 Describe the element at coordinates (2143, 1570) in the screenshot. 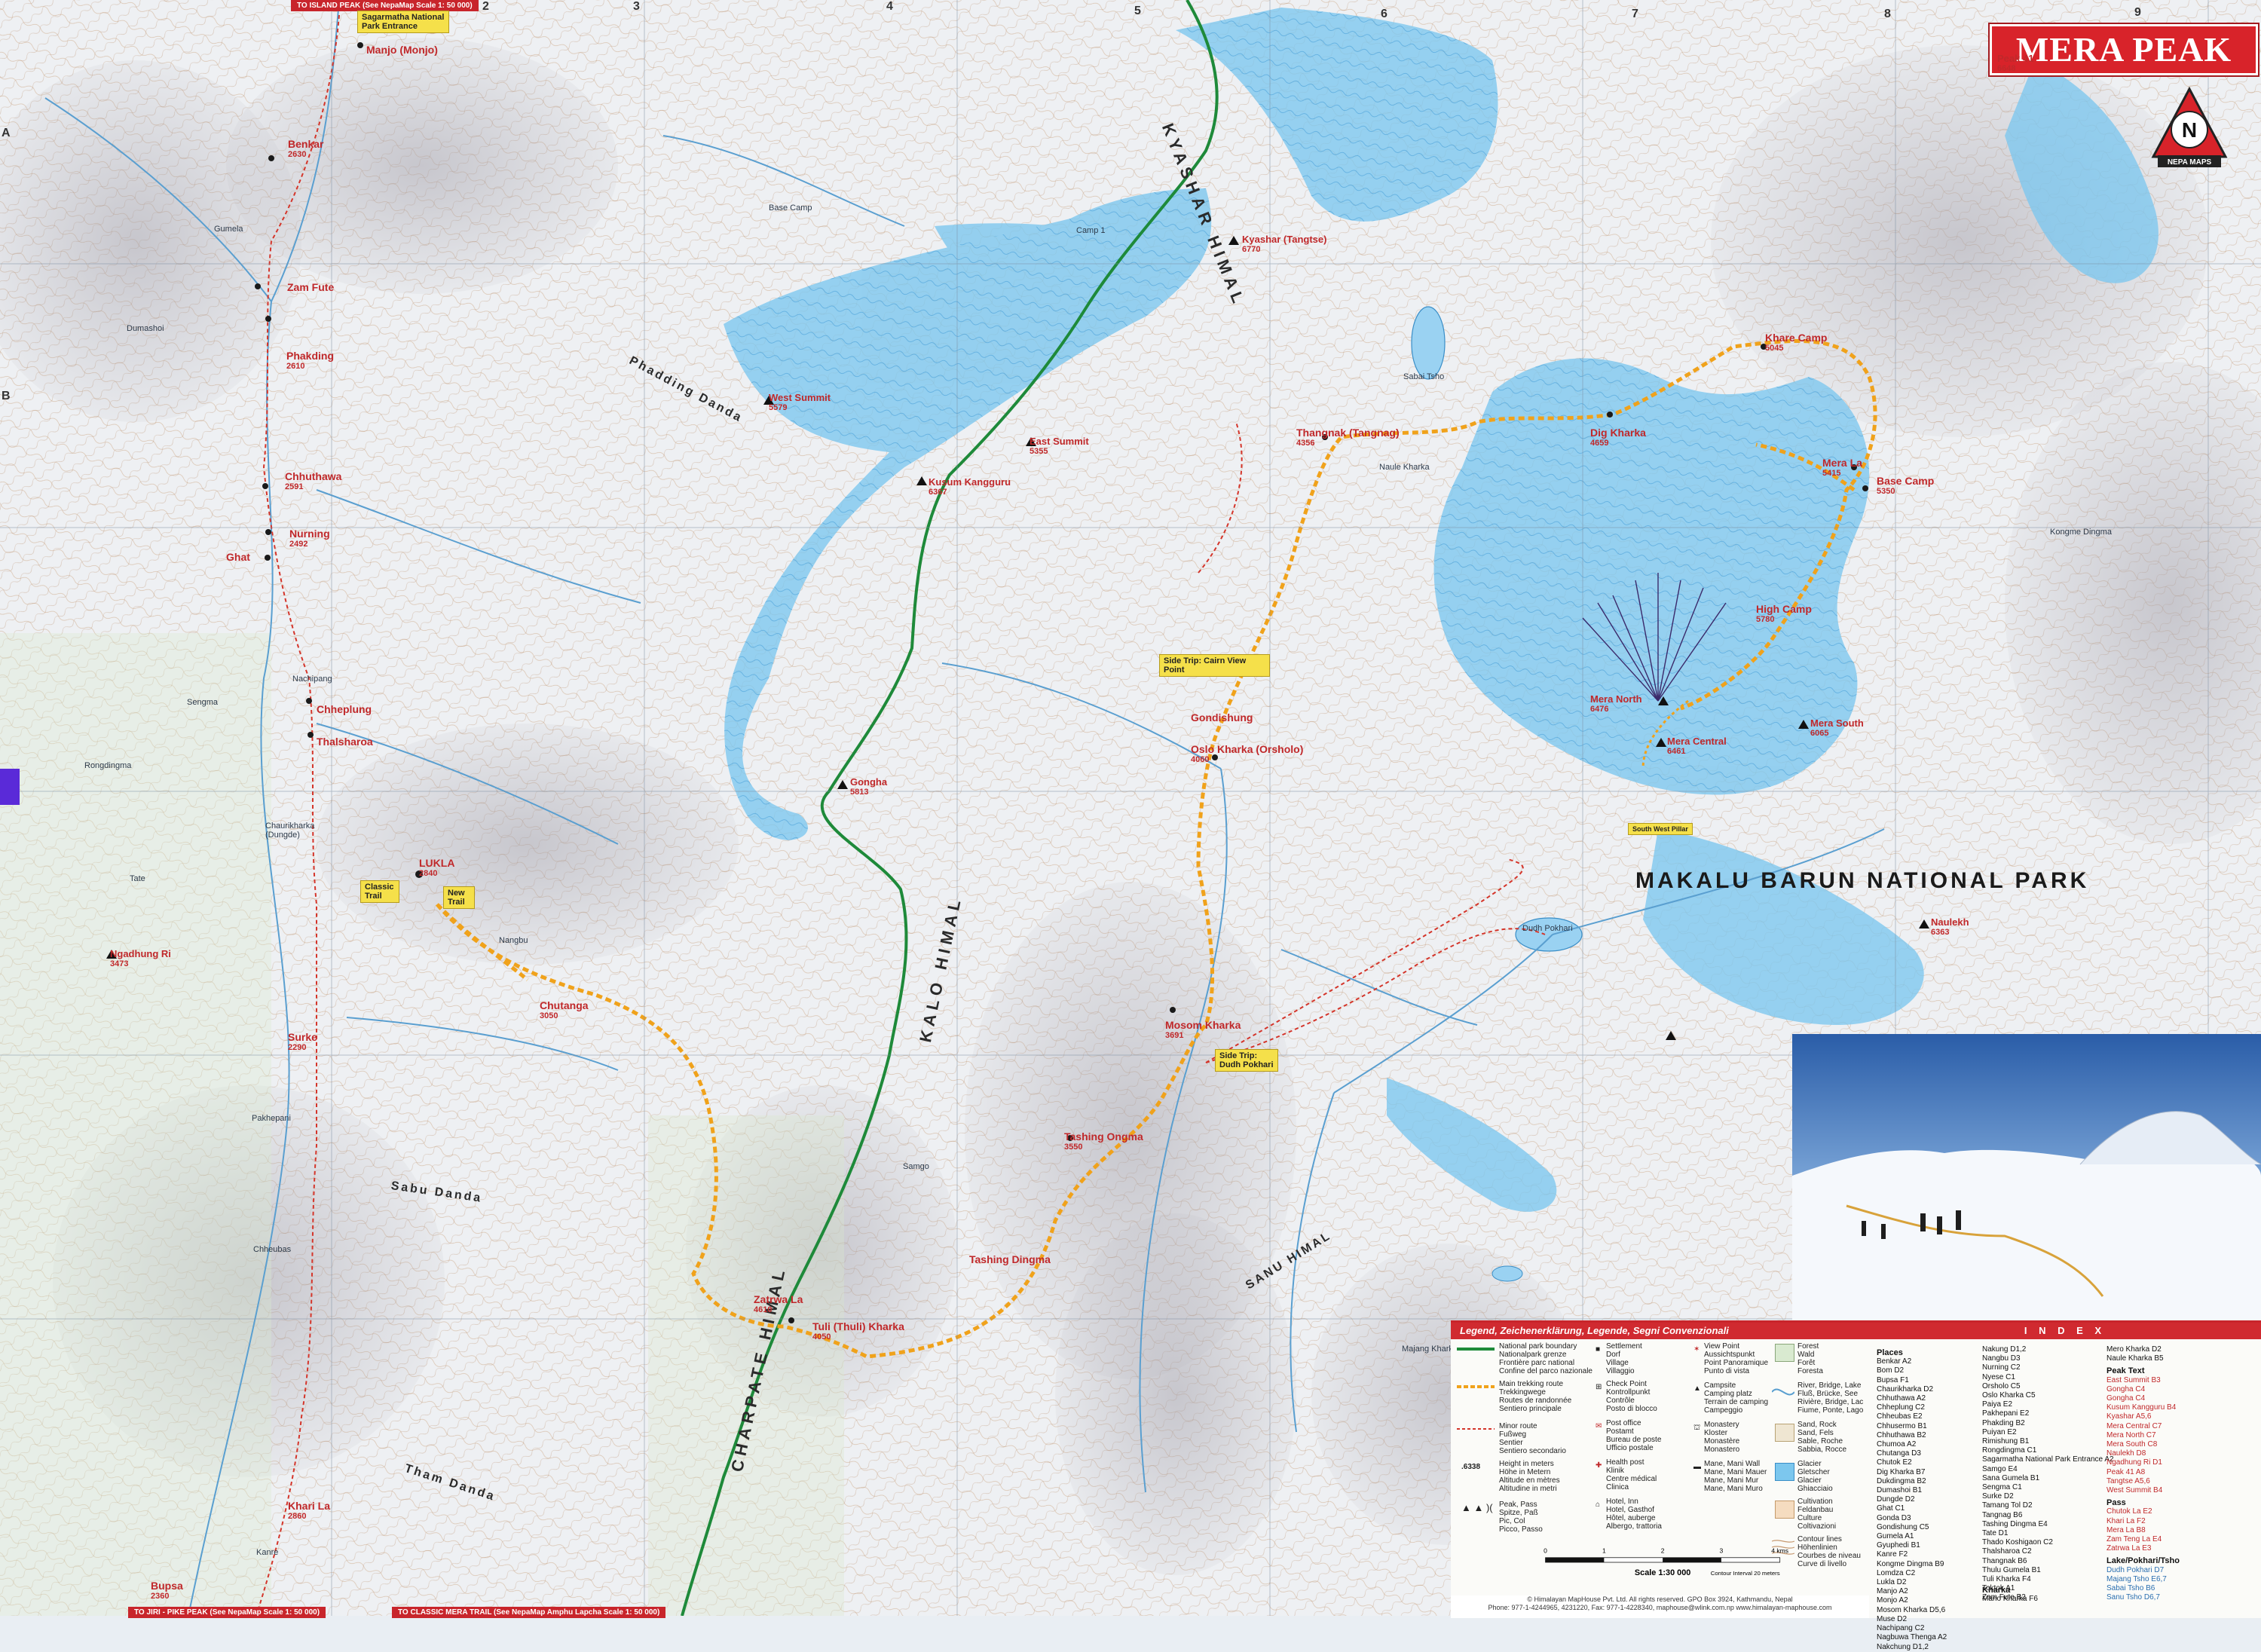

I see `index-lake-entry: Dudh Pokhari D7` at that location.